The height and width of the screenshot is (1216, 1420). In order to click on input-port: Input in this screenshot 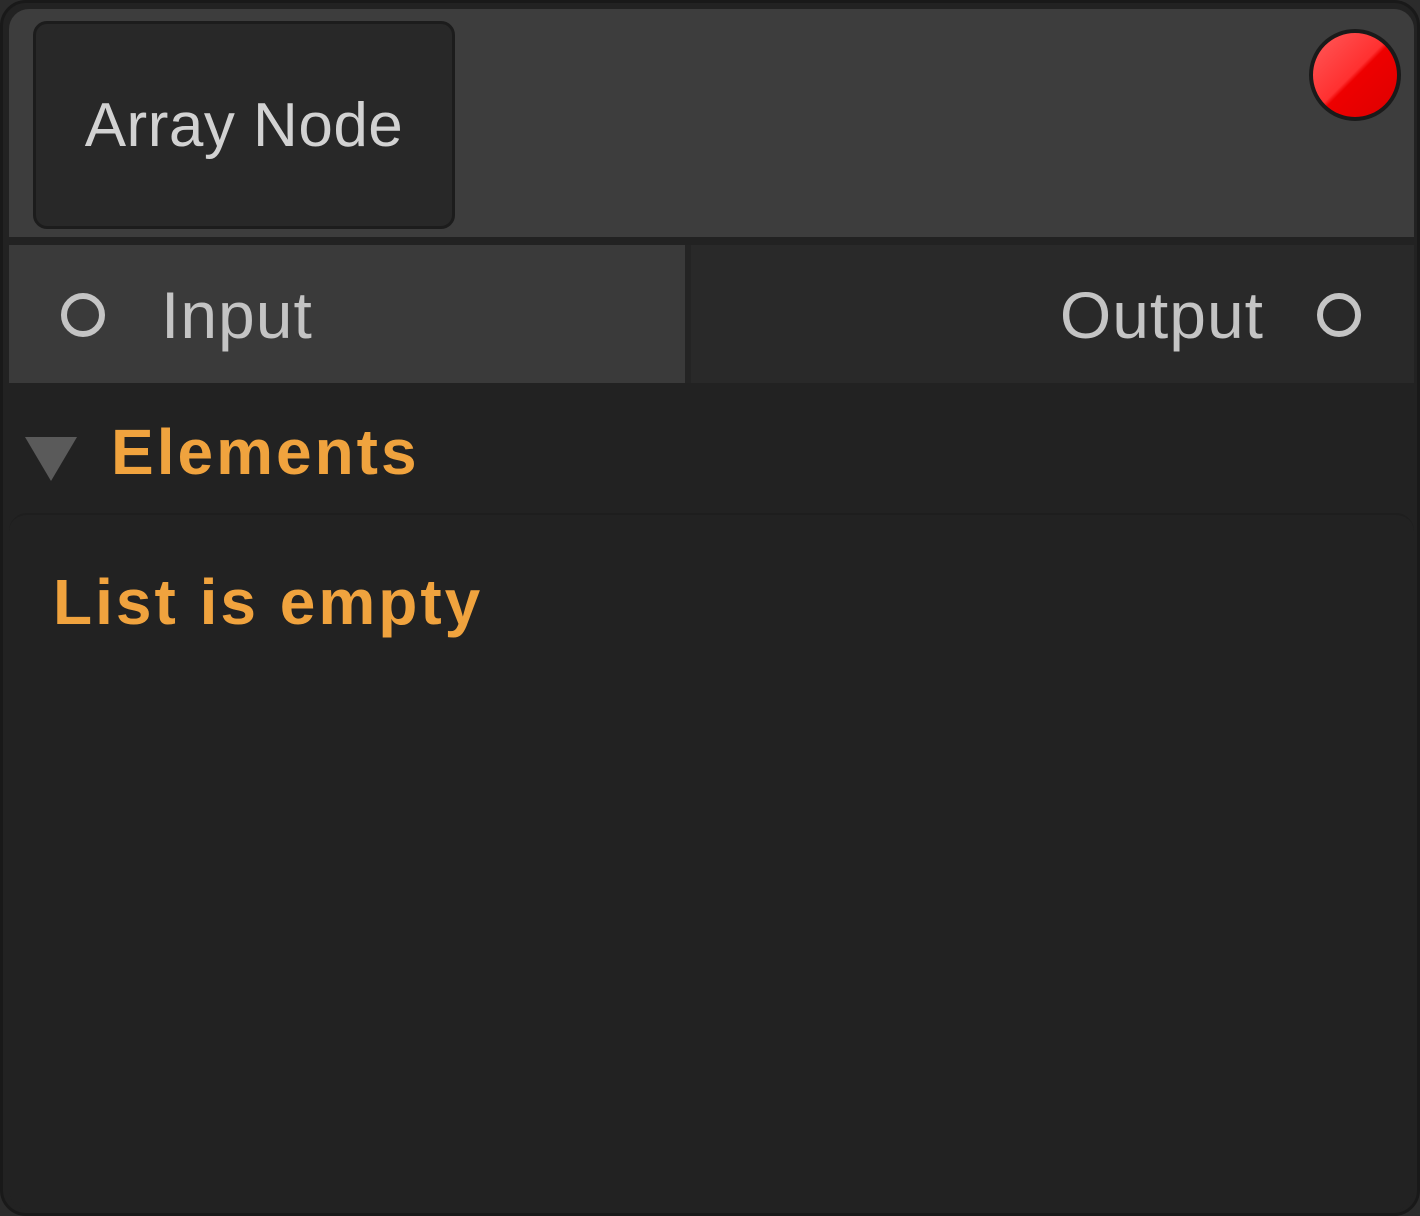, I will do `click(347, 314)`.